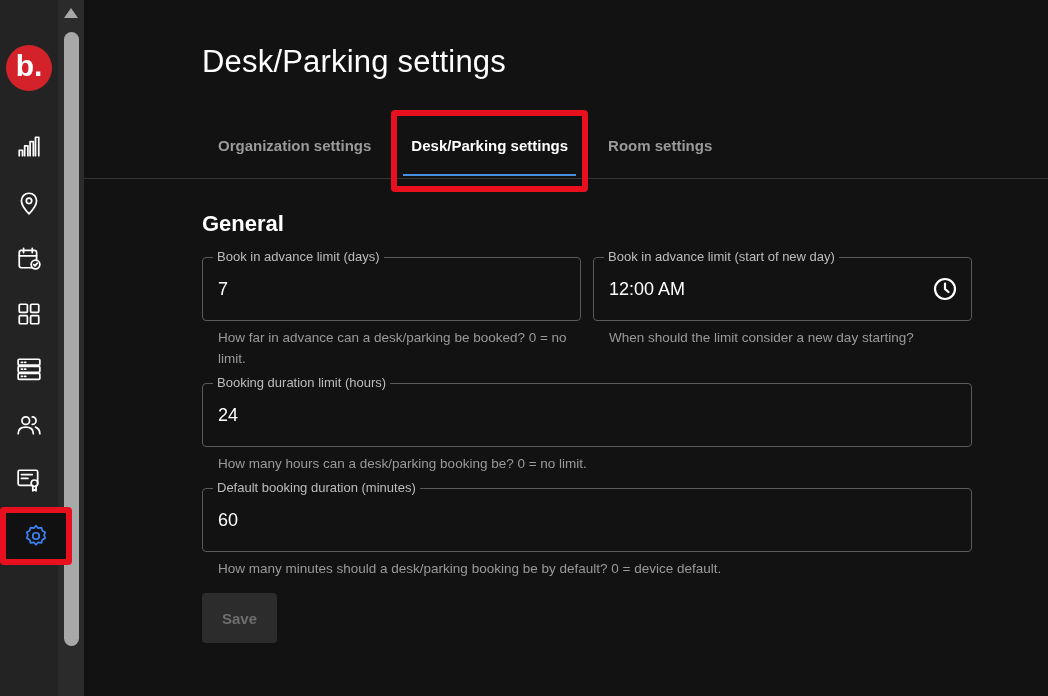 This screenshot has width=1048, height=696. I want to click on field-label: Book in advance limit (days), so click(298, 257).